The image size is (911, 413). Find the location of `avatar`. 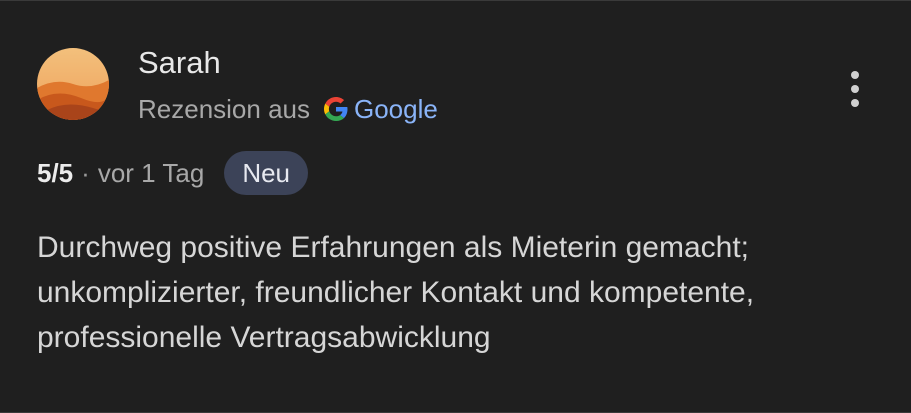

avatar is located at coordinates (73, 84).